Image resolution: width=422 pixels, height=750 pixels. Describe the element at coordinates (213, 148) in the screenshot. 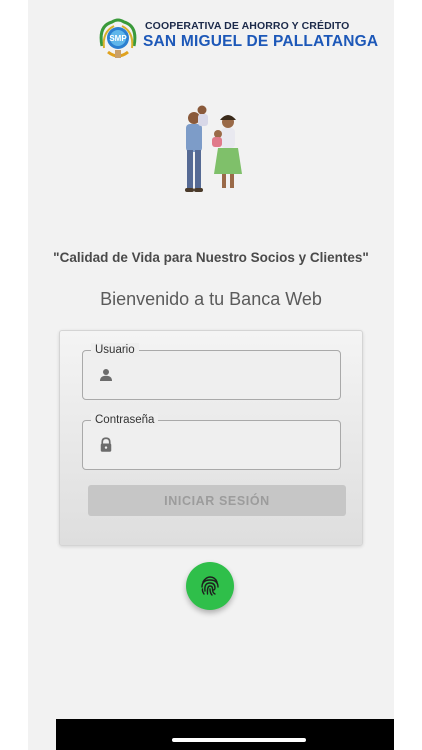

I see `family-illustration` at that location.